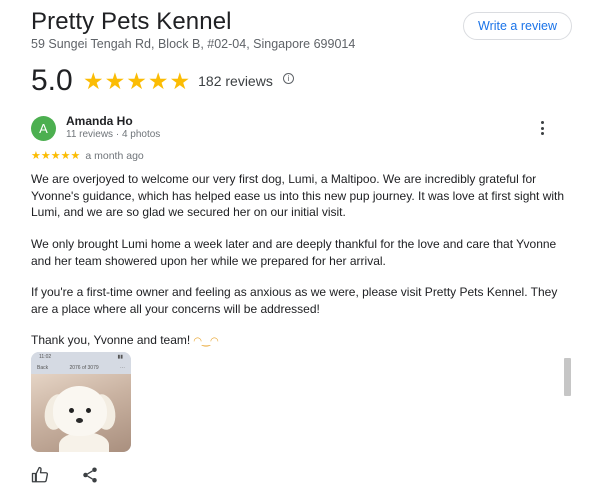  I want to click on scrollbar-thumb, so click(567, 377).